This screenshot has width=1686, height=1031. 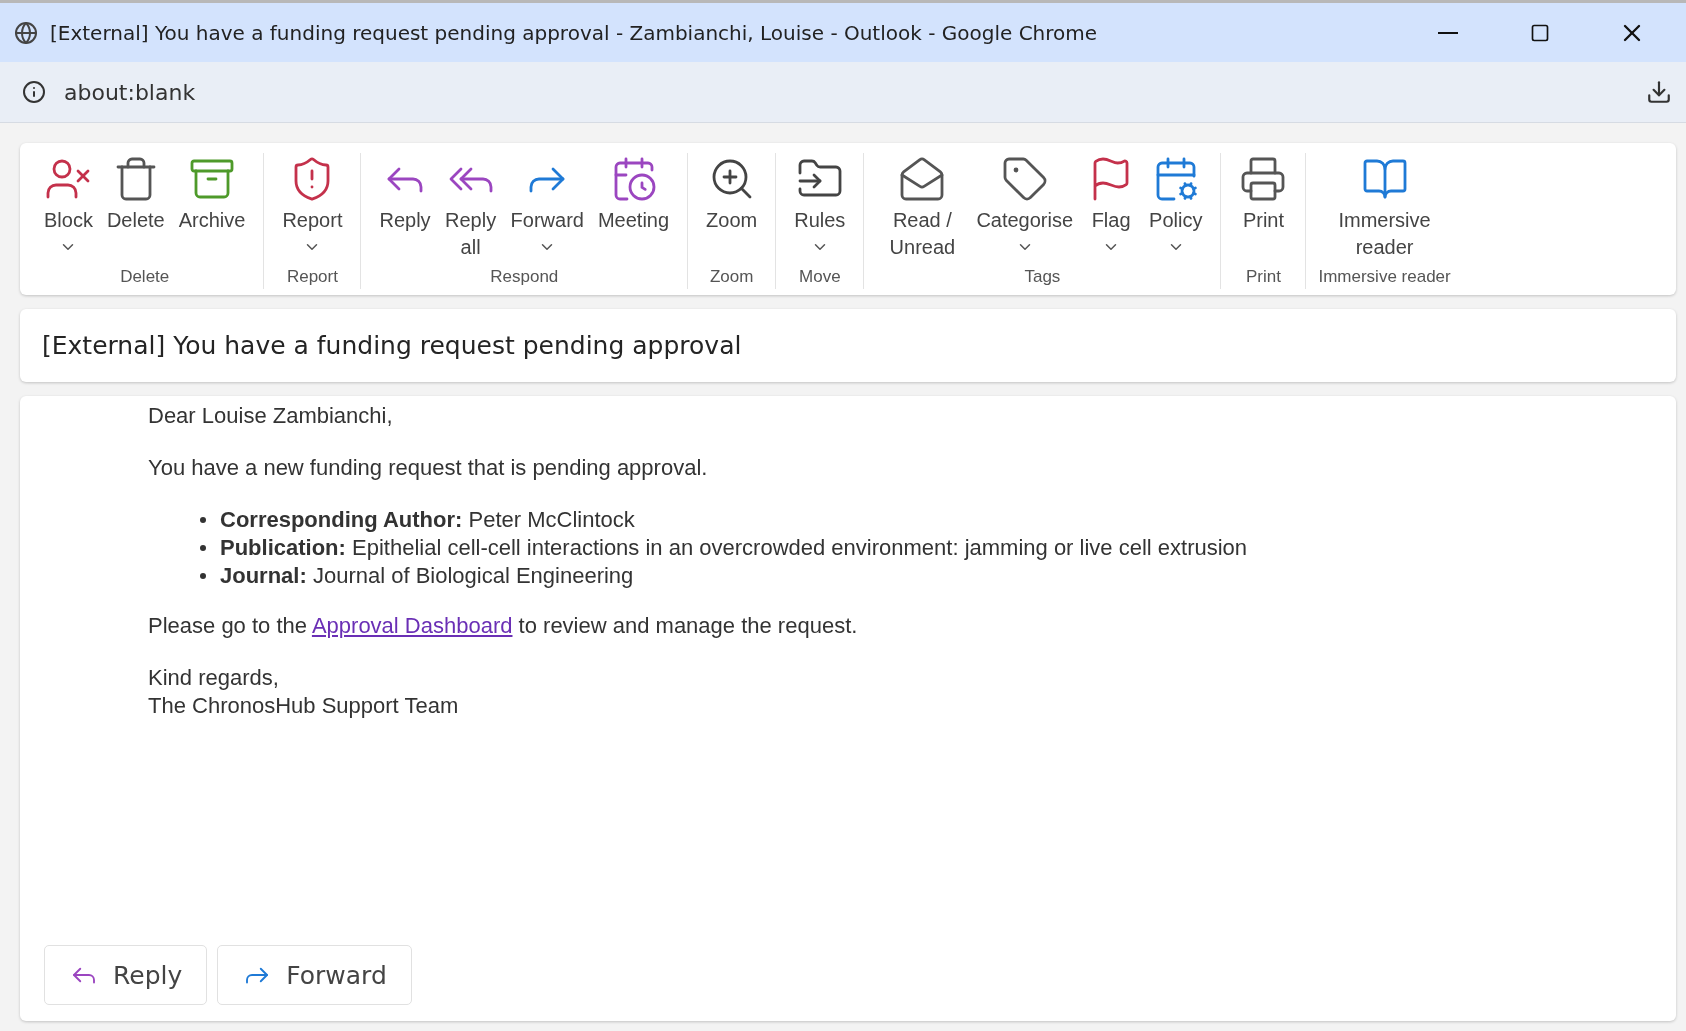 I want to click on group-label: Print, so click(x=1263, y=277).